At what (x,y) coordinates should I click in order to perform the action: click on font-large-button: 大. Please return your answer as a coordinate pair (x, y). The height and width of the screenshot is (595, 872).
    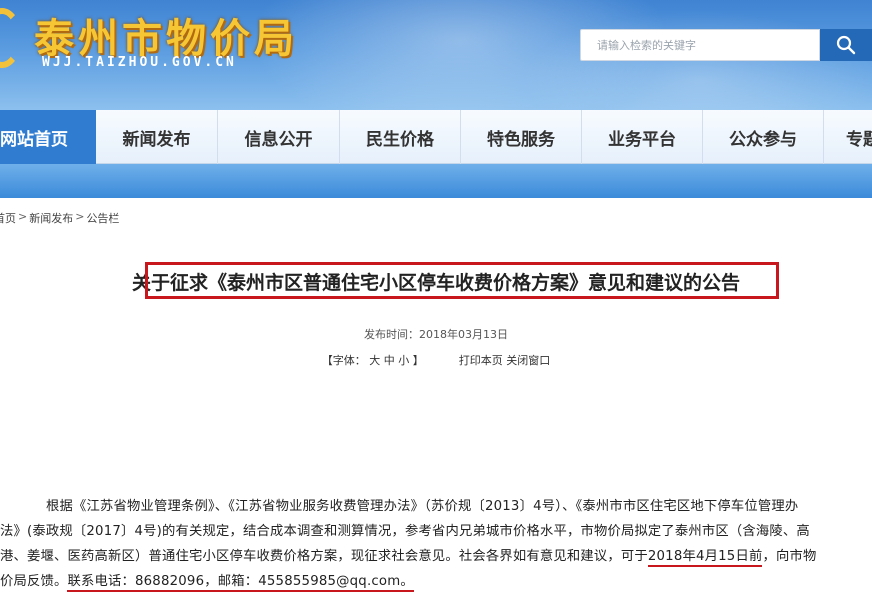
    Looking at the image, I should click on (374, 360).